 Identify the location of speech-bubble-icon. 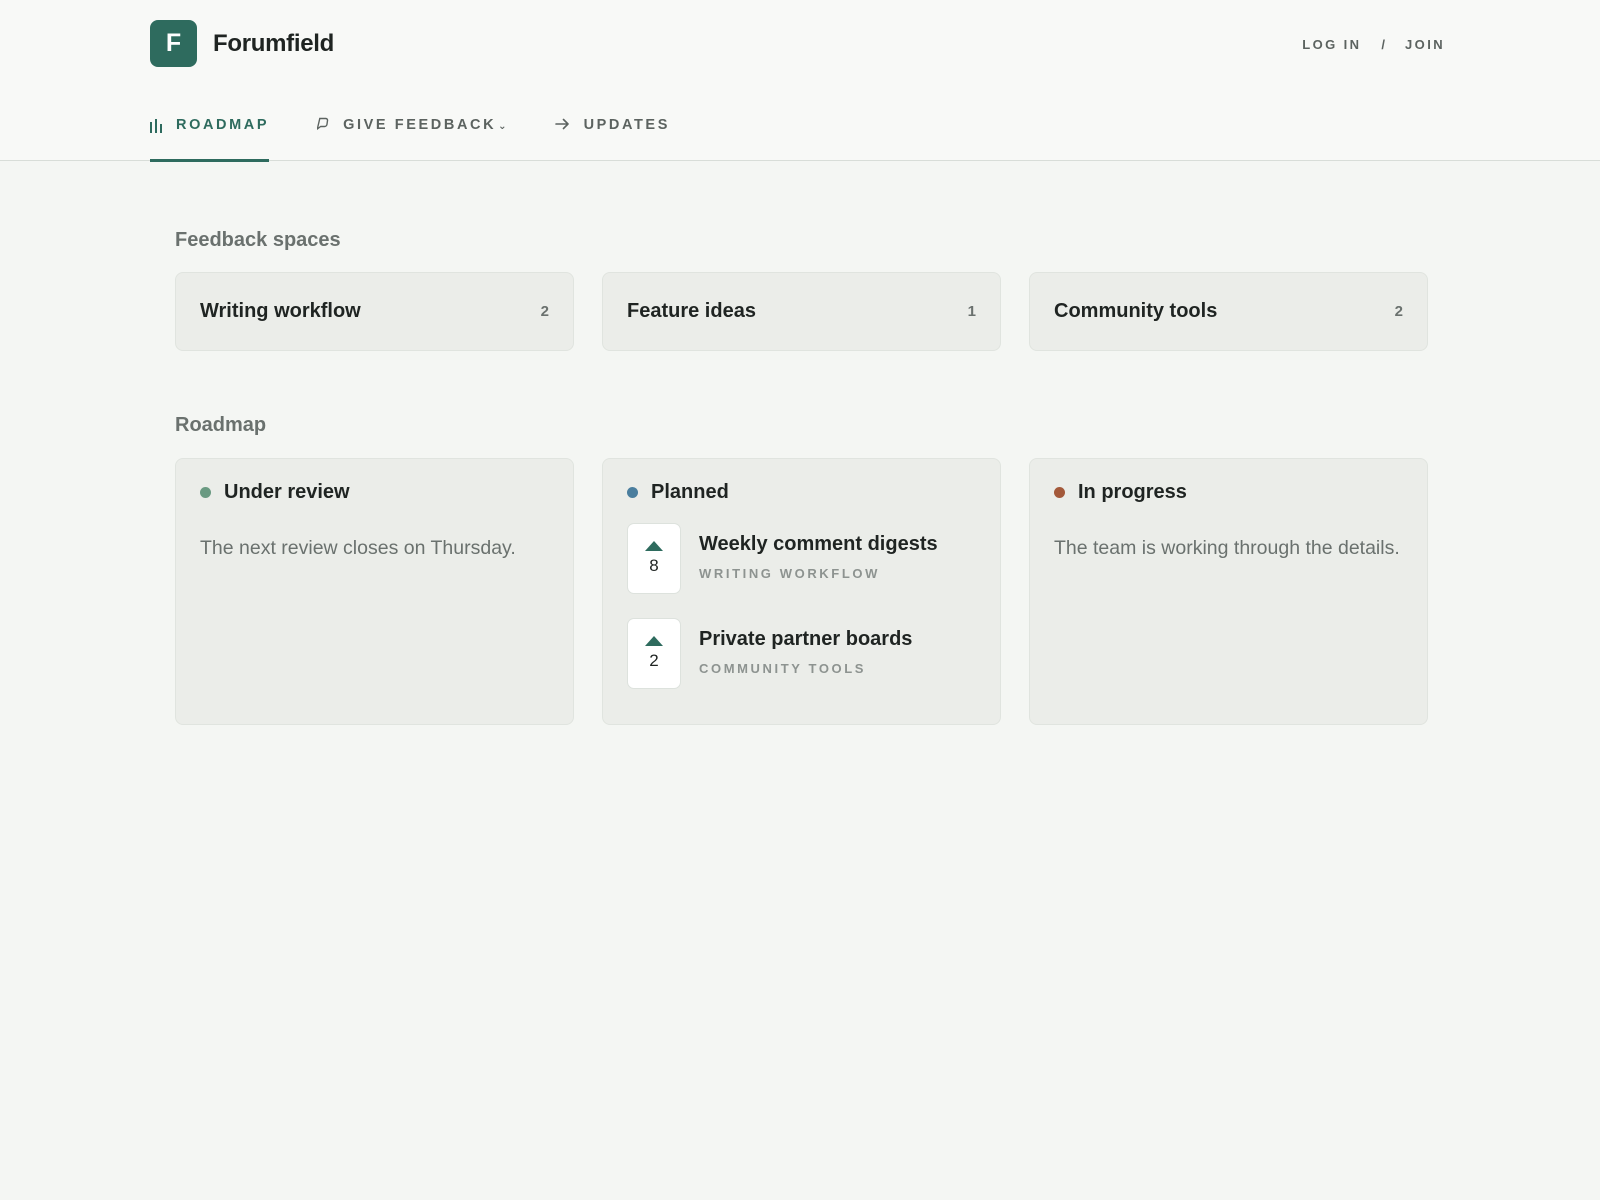
(322, 125).